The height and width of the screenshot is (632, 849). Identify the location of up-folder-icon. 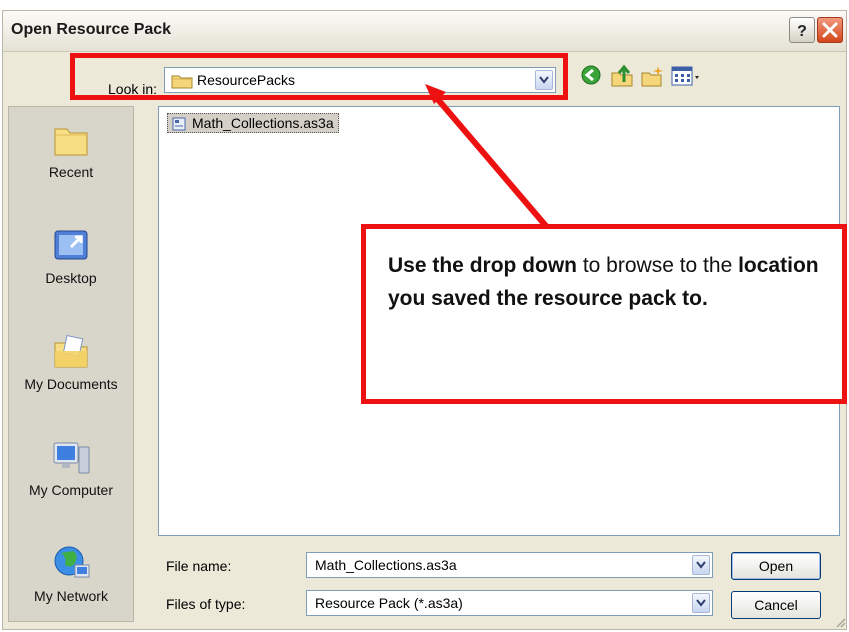
(622, 76).